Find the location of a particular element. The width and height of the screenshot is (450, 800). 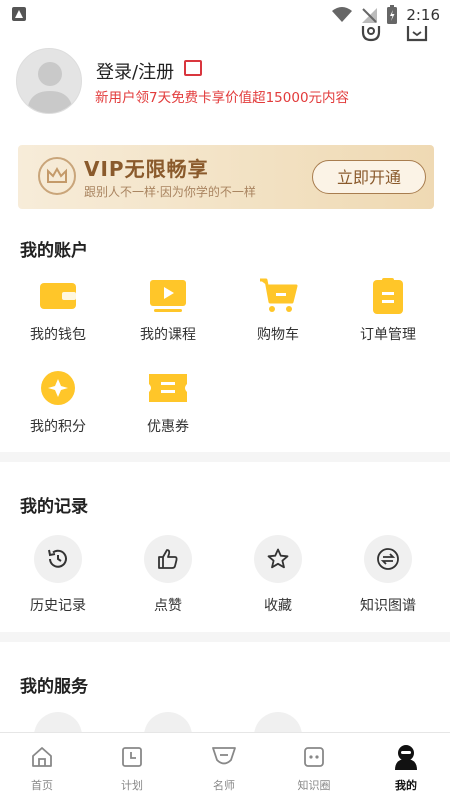

tab-plan: 计划 is located at coordinates (132, 768).